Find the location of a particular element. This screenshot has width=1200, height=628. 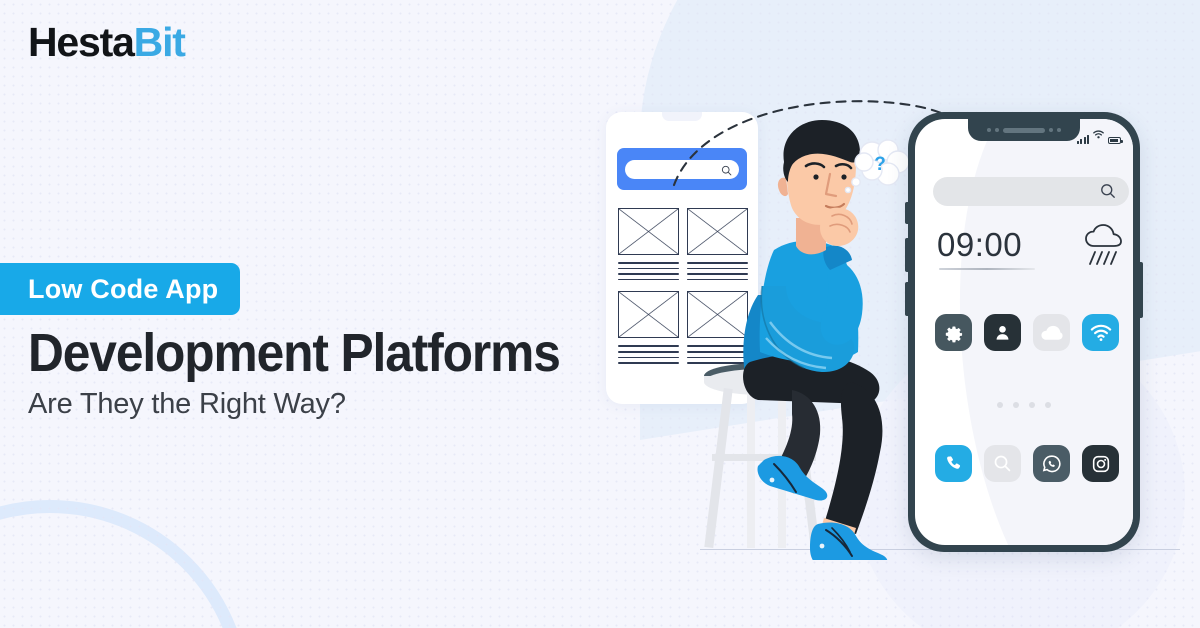

image-placeholder-icon is located at coordinates (648, 315).